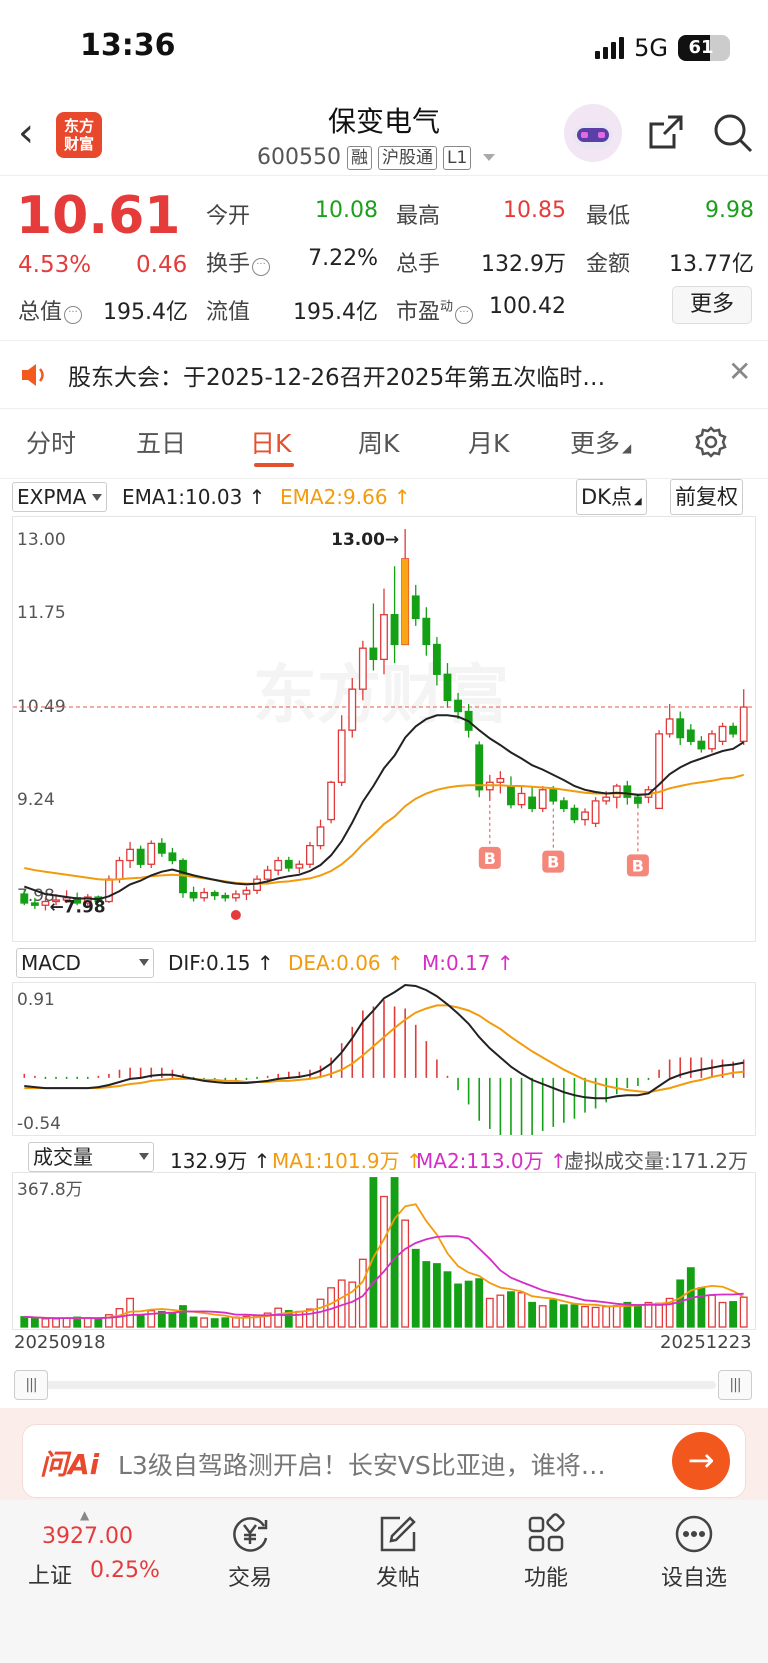 This screenshot has width=768, height=1663. Describe the element at coordinates (91, 1157) in the screenshot. I see `volume-select: 成交量` at that location.